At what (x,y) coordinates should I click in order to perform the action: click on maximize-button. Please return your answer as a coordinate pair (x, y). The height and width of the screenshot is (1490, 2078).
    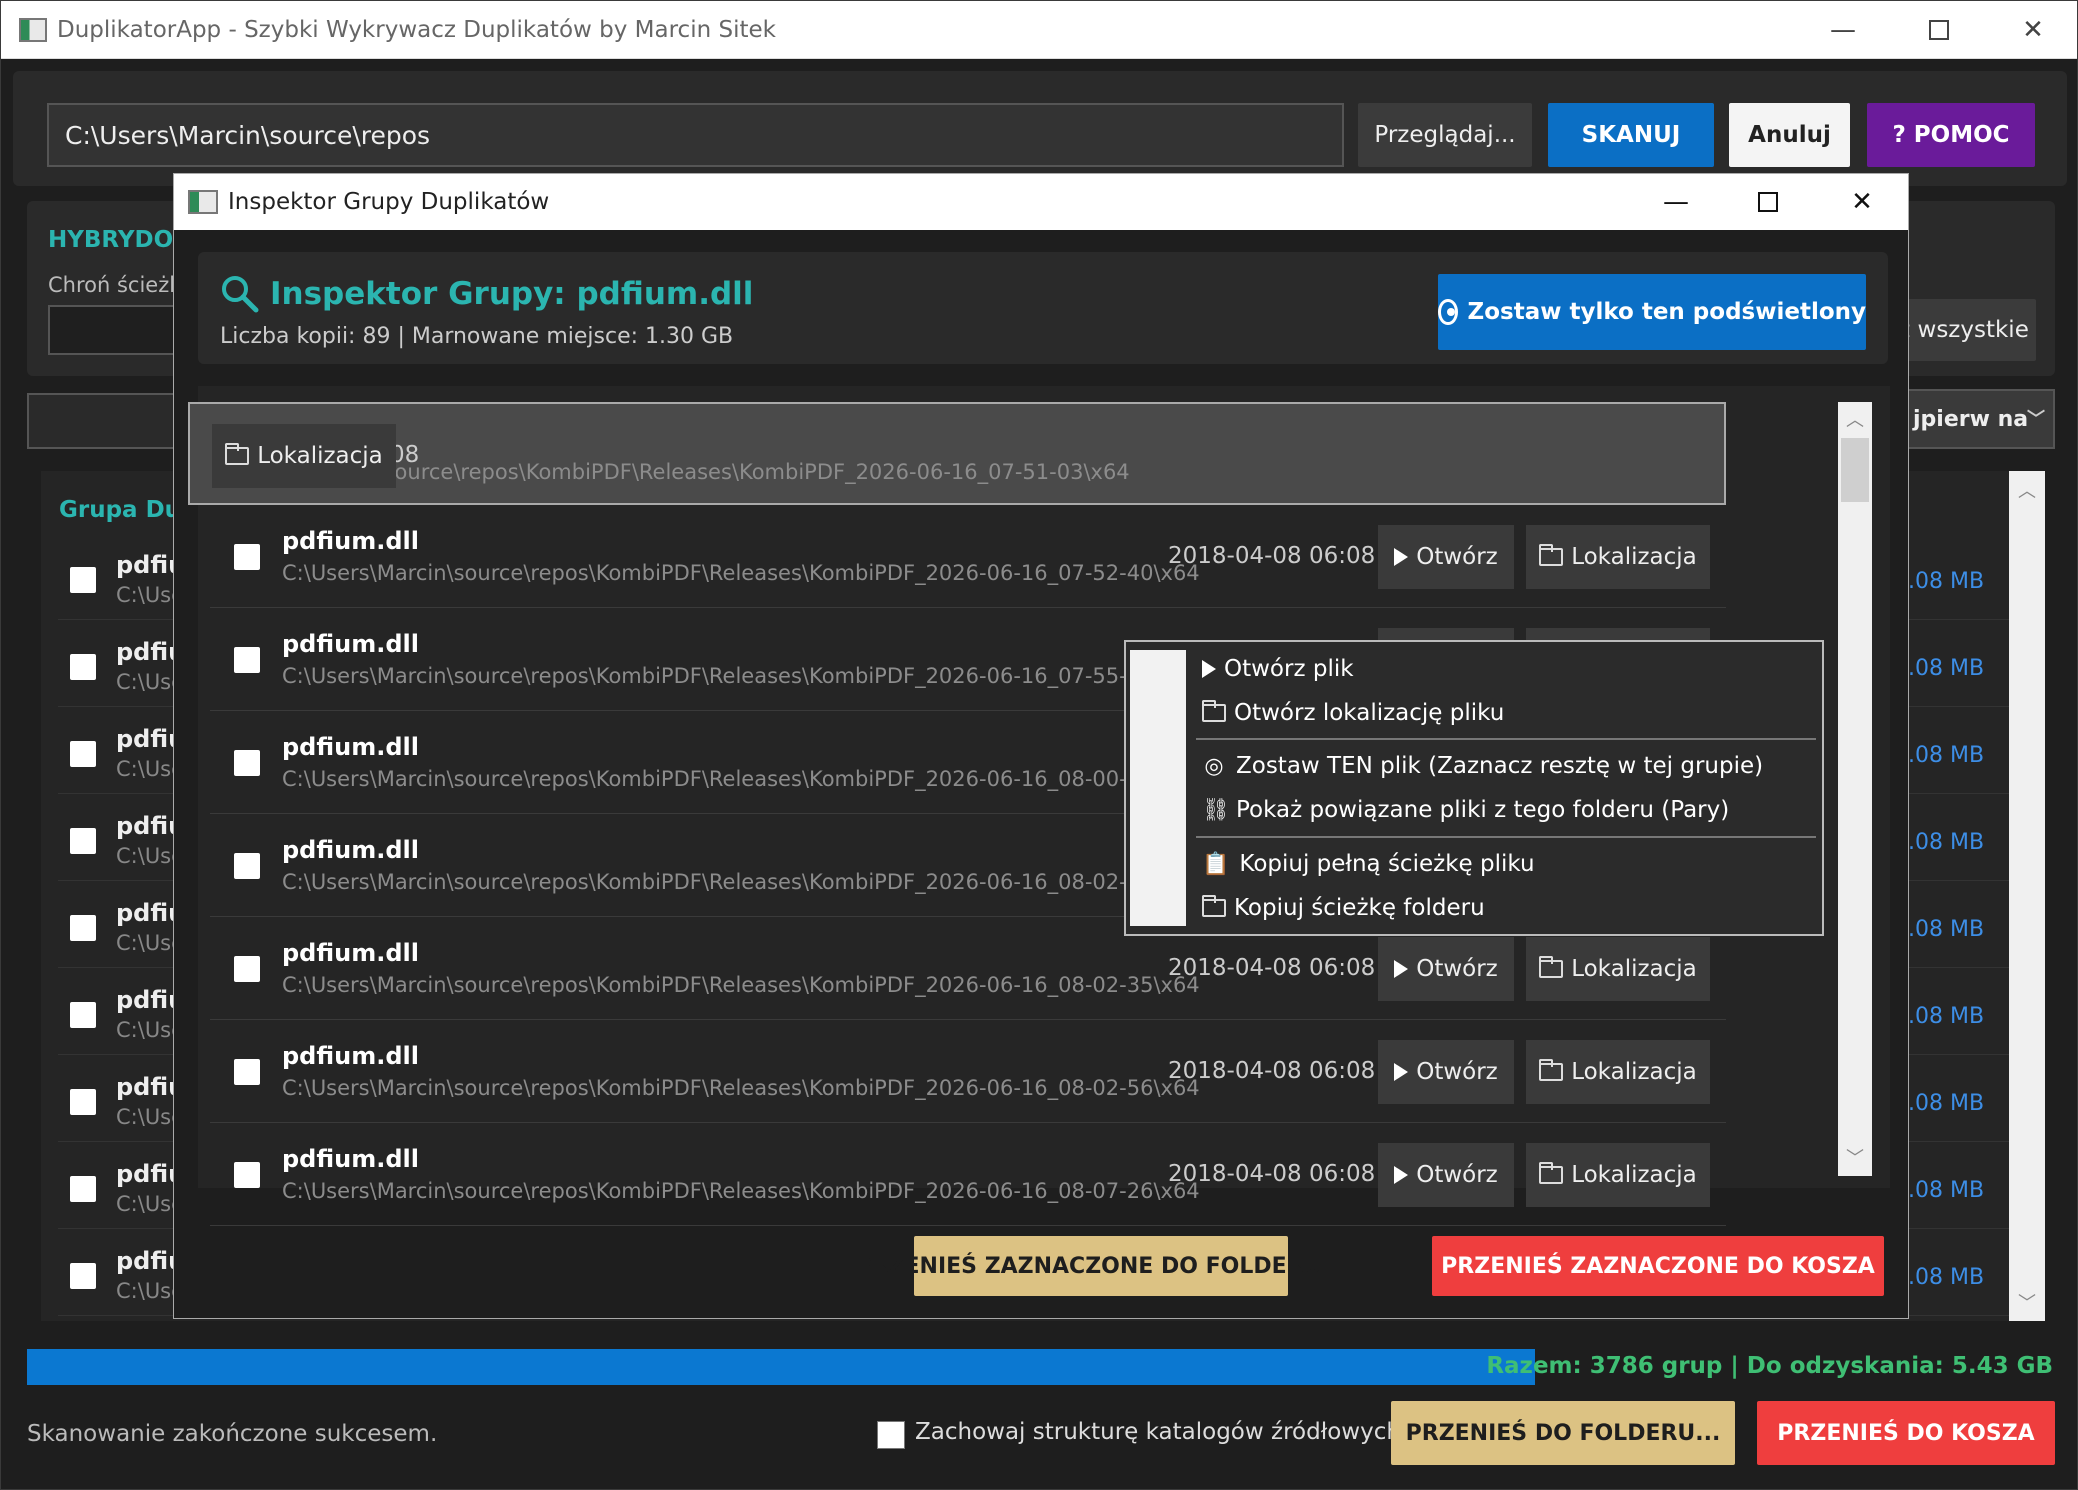
    Looking at the image, I should click on (1939, 29).